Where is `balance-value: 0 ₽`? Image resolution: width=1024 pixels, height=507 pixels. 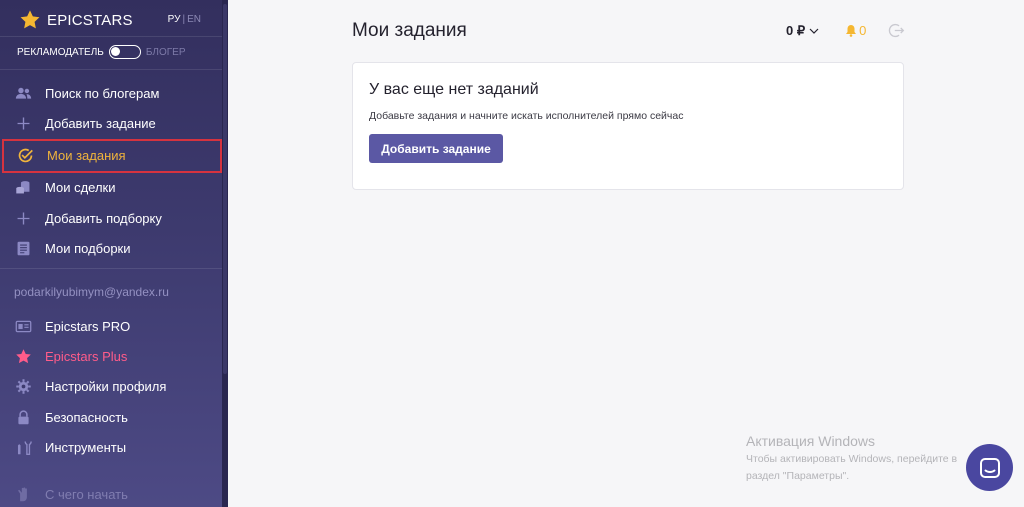
balance-value: 0 ₽ is located at coordinates (796, 30).